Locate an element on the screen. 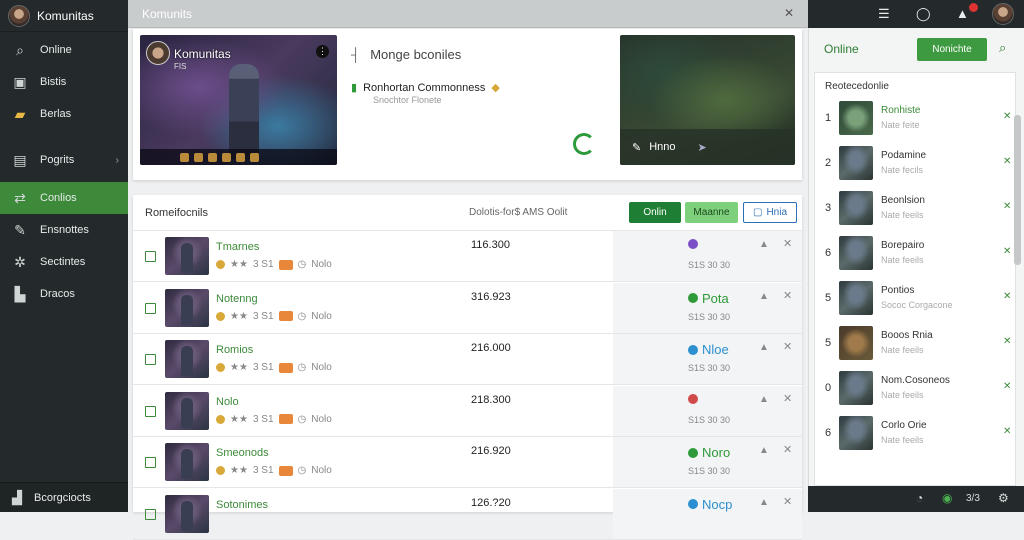  sidebar-item-berlas: ▰ Berlas is located at coordinates (64, 114).